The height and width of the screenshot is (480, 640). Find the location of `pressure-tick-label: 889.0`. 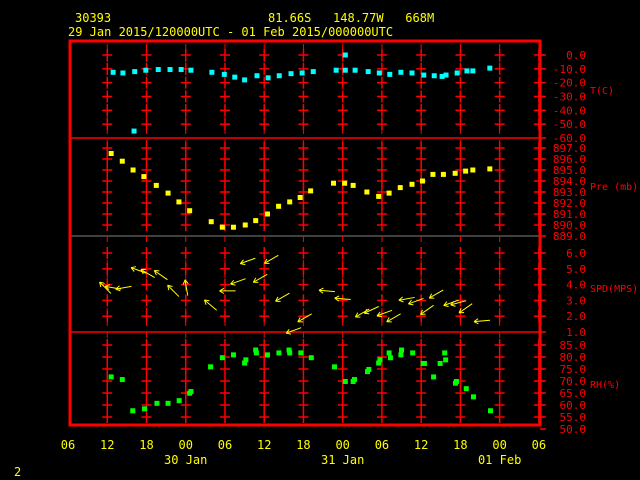

pressure-tick-label: 889.0 is located at coordinates (569, 236).